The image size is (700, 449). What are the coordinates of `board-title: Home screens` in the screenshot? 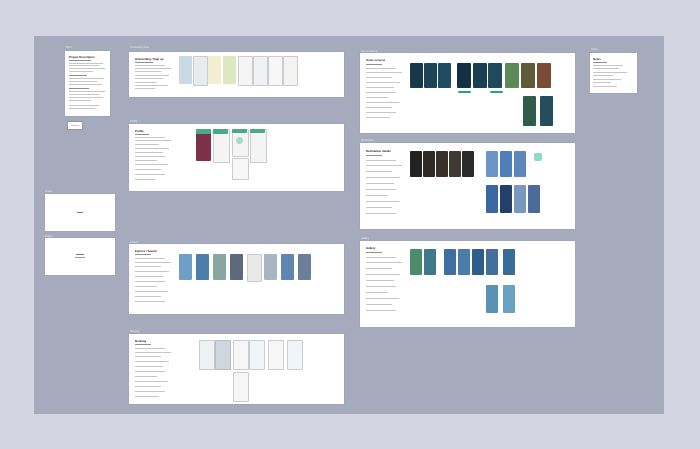 It's located at (376, 60).